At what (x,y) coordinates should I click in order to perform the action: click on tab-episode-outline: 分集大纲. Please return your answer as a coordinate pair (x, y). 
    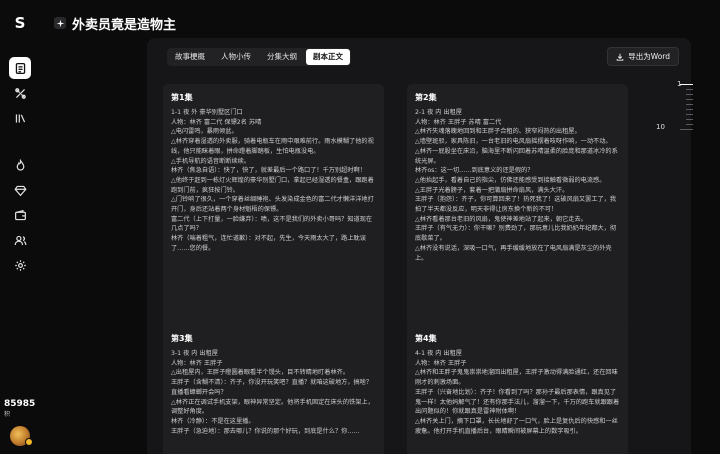
    Looking at the image, I should click on (282, 57).